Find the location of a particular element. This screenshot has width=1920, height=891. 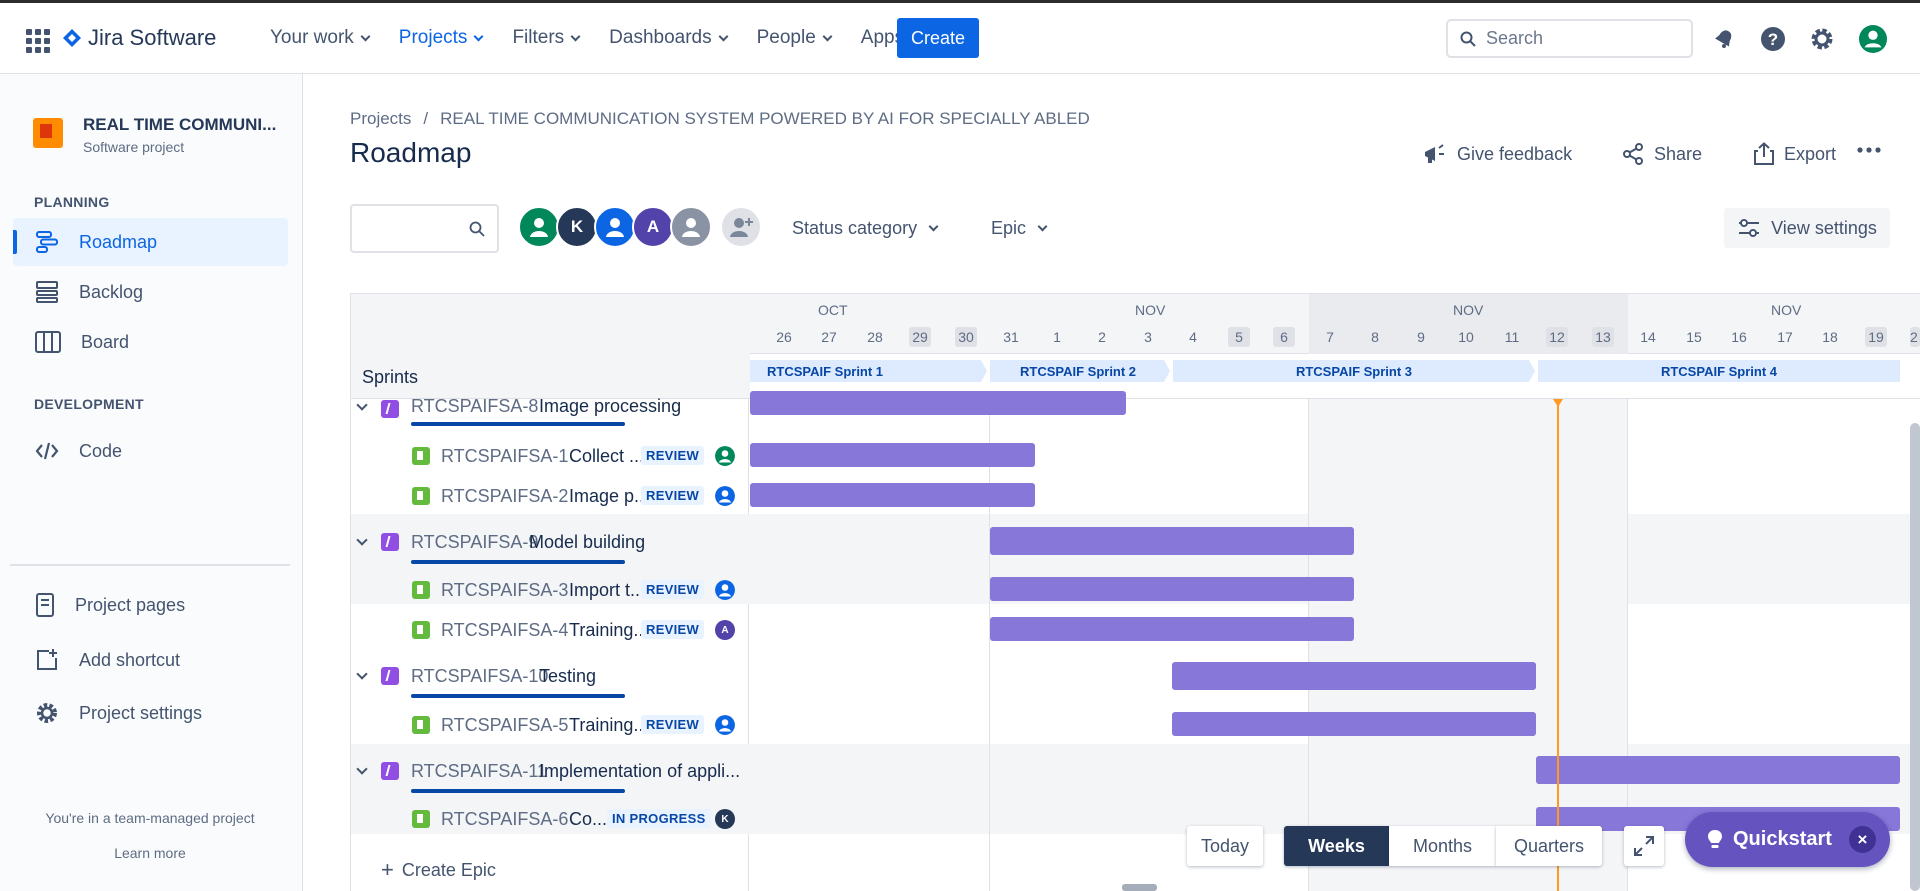

sidebar-item-code: Code is located at coordinates (150, 451).